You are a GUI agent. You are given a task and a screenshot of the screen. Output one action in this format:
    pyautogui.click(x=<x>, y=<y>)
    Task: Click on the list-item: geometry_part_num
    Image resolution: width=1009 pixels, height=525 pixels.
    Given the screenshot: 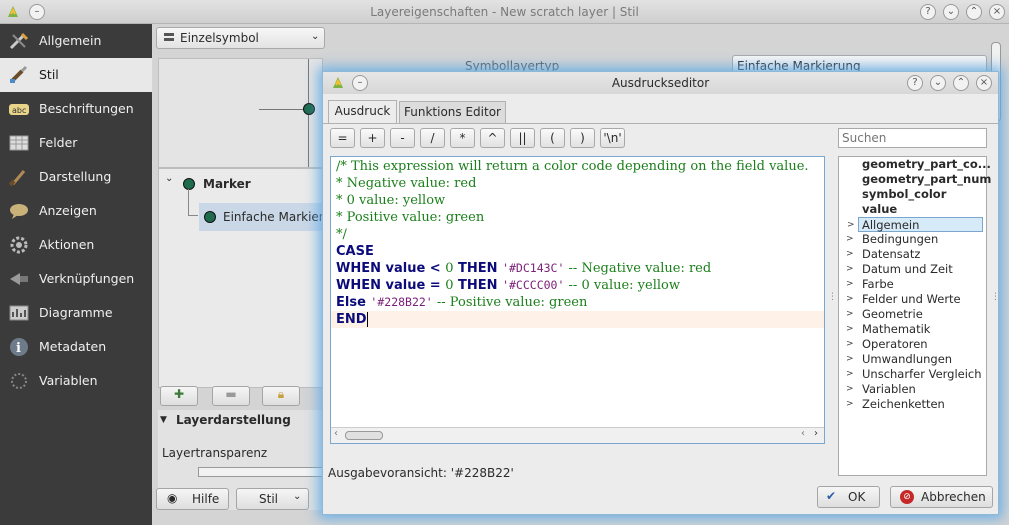 What is the action you would take?
    pyautogui.click(x=915, y=179)
    